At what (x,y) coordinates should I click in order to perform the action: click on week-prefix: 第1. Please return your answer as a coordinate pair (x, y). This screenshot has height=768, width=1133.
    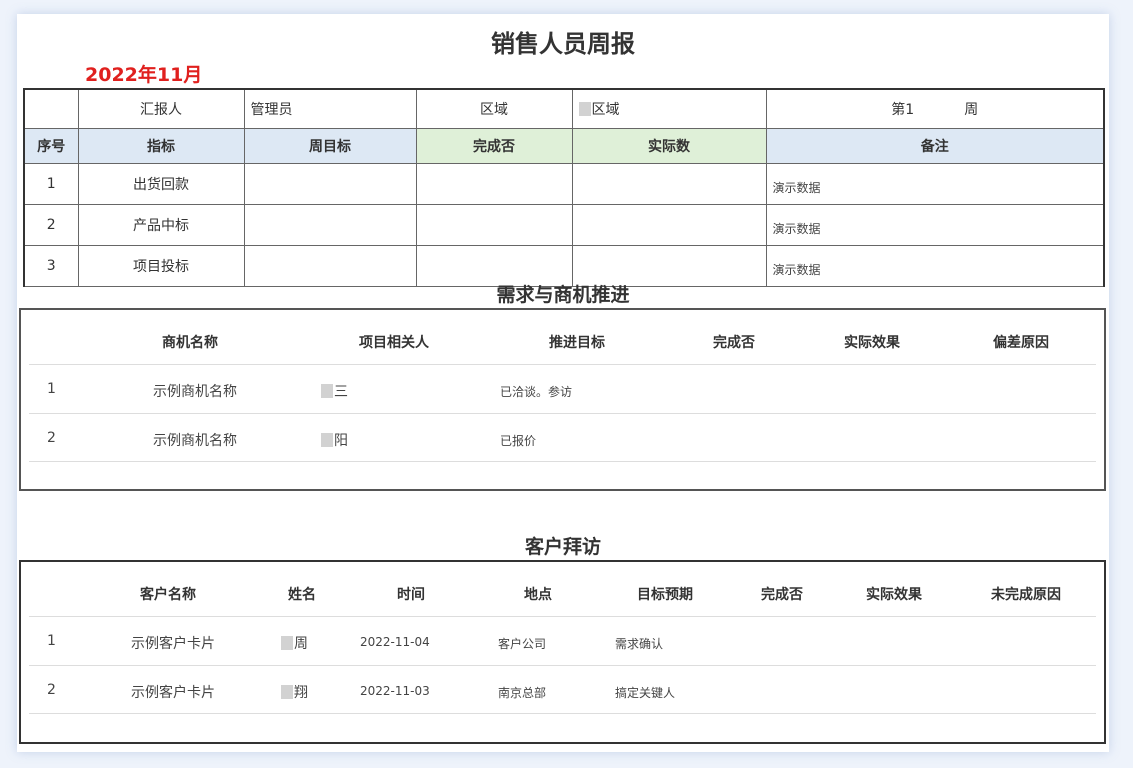
    Looking at the image, I should click on (903, 110).